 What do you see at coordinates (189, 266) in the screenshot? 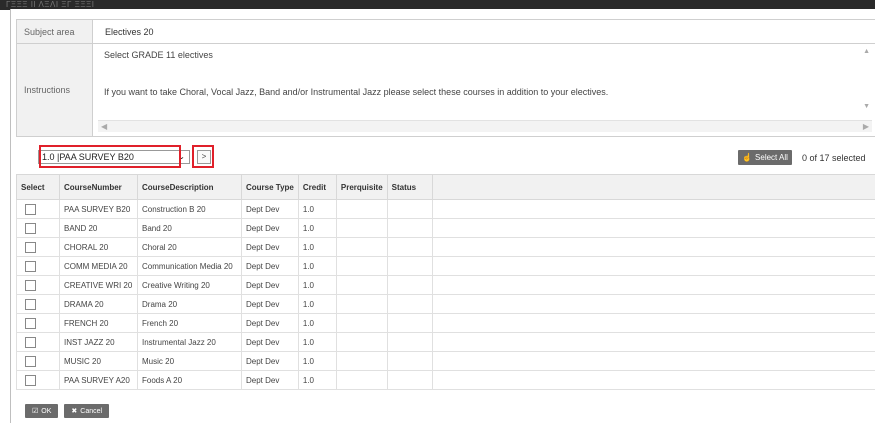
I see `course-description-cell: Communication Media 20` at bounding box center [189, 266].